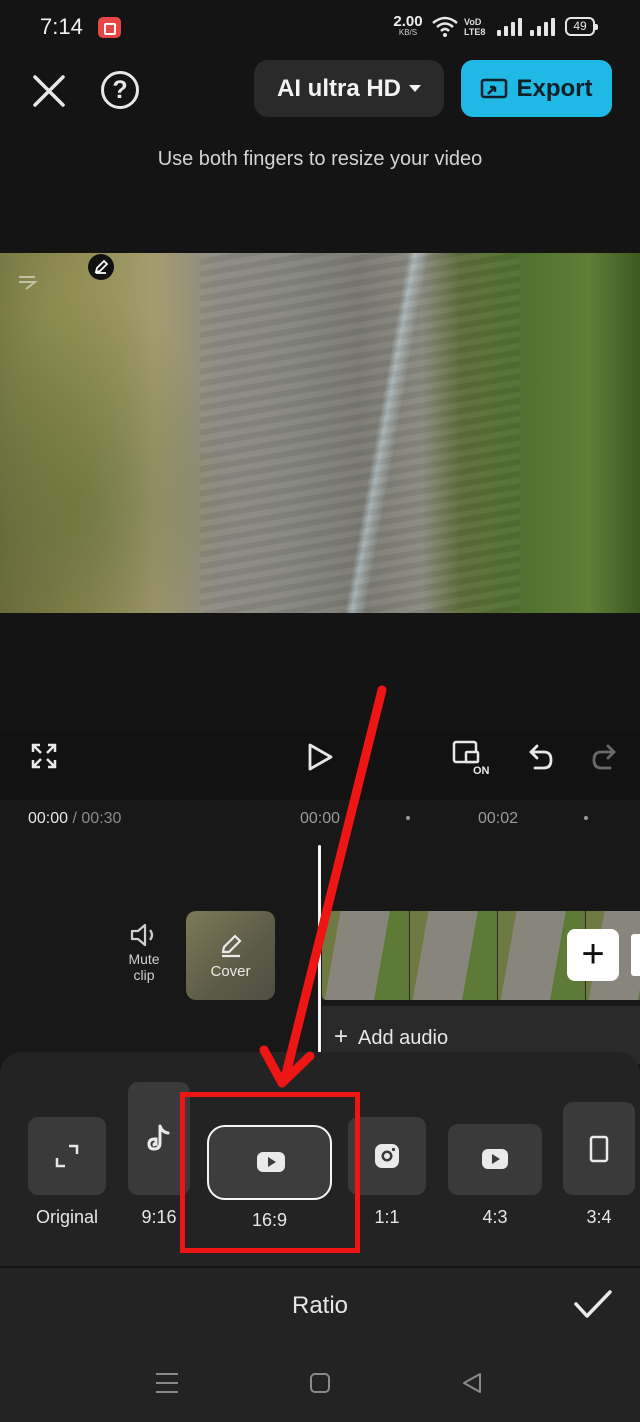 This screenshot has width=640, height=1422. I want to click on mute-label-line1: Mute, so click(144, 959).